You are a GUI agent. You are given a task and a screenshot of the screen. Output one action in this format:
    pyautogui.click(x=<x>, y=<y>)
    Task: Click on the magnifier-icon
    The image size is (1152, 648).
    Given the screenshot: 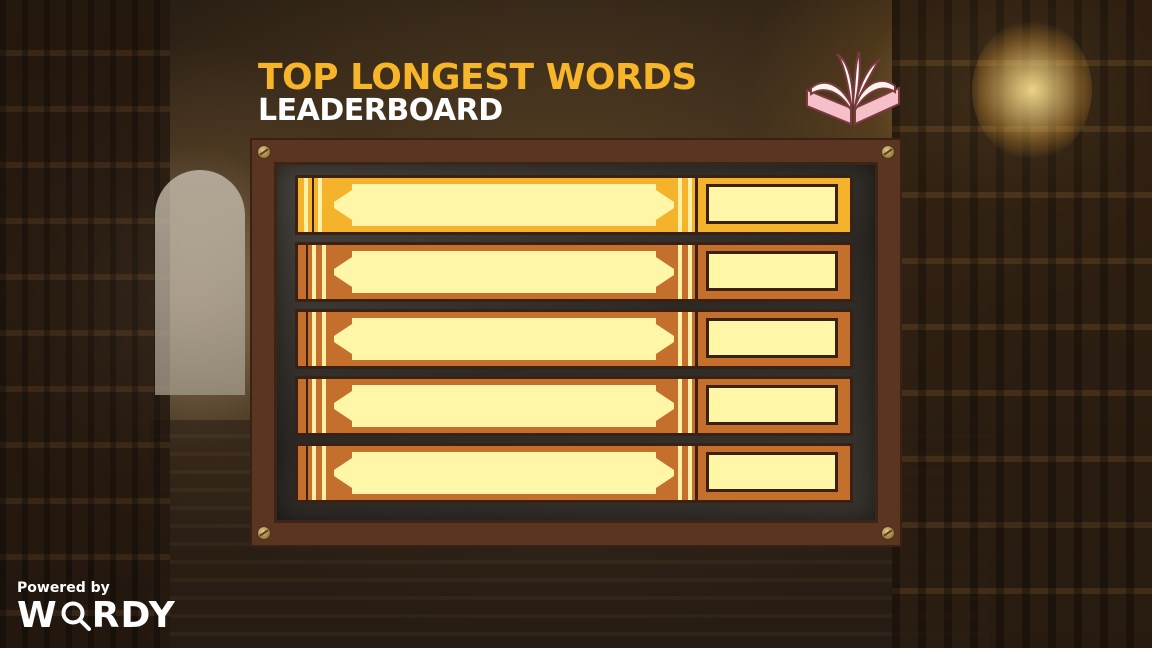 What is the action you would take?
    pyautogui.click(x=76, y=616)
    